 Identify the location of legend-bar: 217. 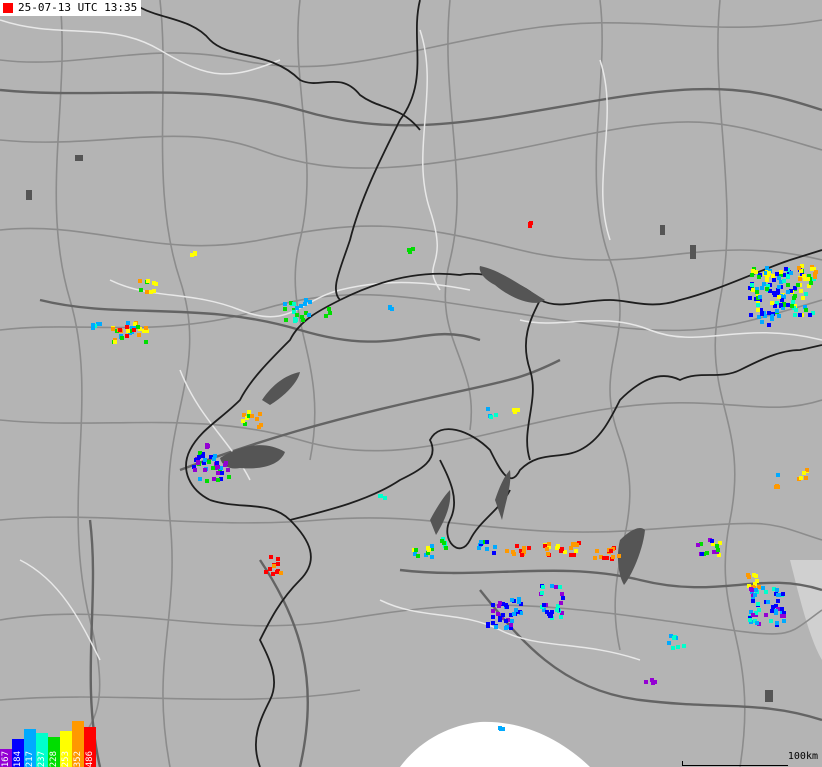
(30, 748).